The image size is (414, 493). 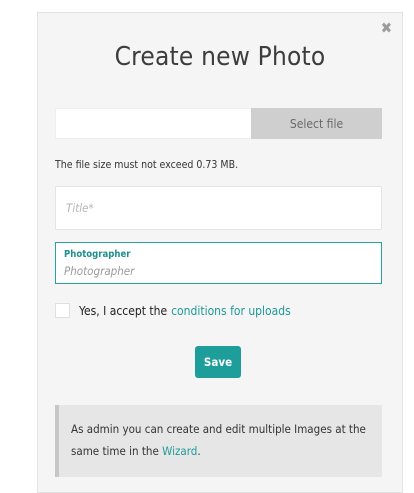 I want to click on accept-checkbox, so click(x=62, y=310).